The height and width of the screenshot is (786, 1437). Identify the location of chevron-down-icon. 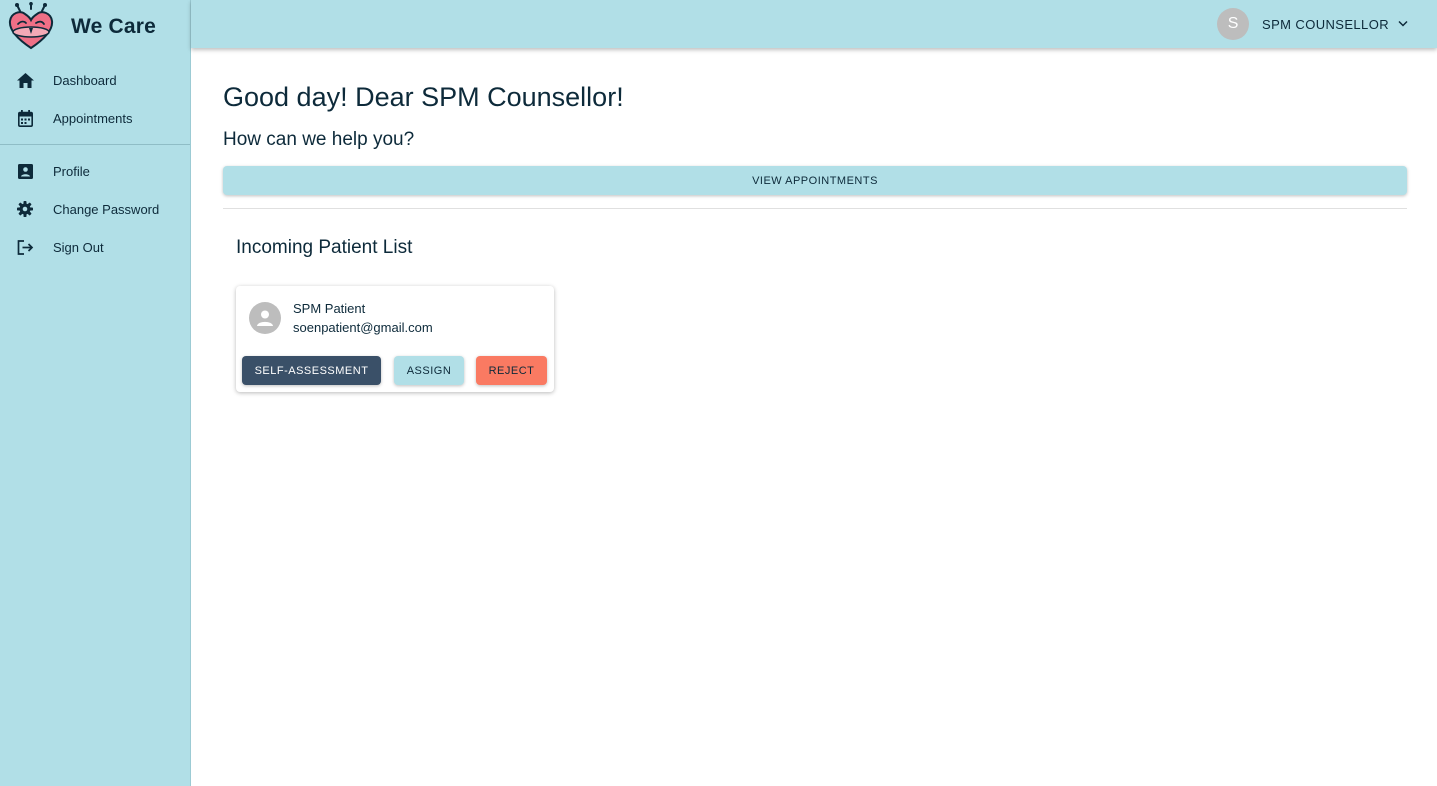
(1403, 24).